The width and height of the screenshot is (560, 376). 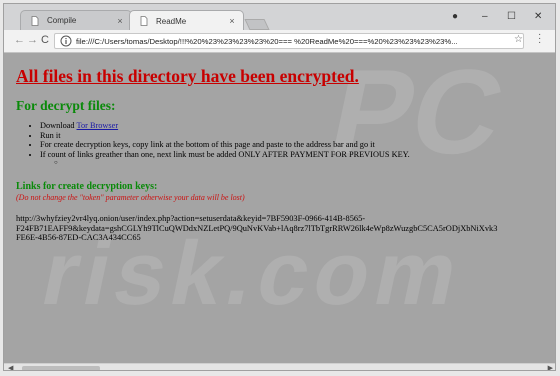 I want to click on list-item: Download Tor Browser, so click(x=225, y=126).